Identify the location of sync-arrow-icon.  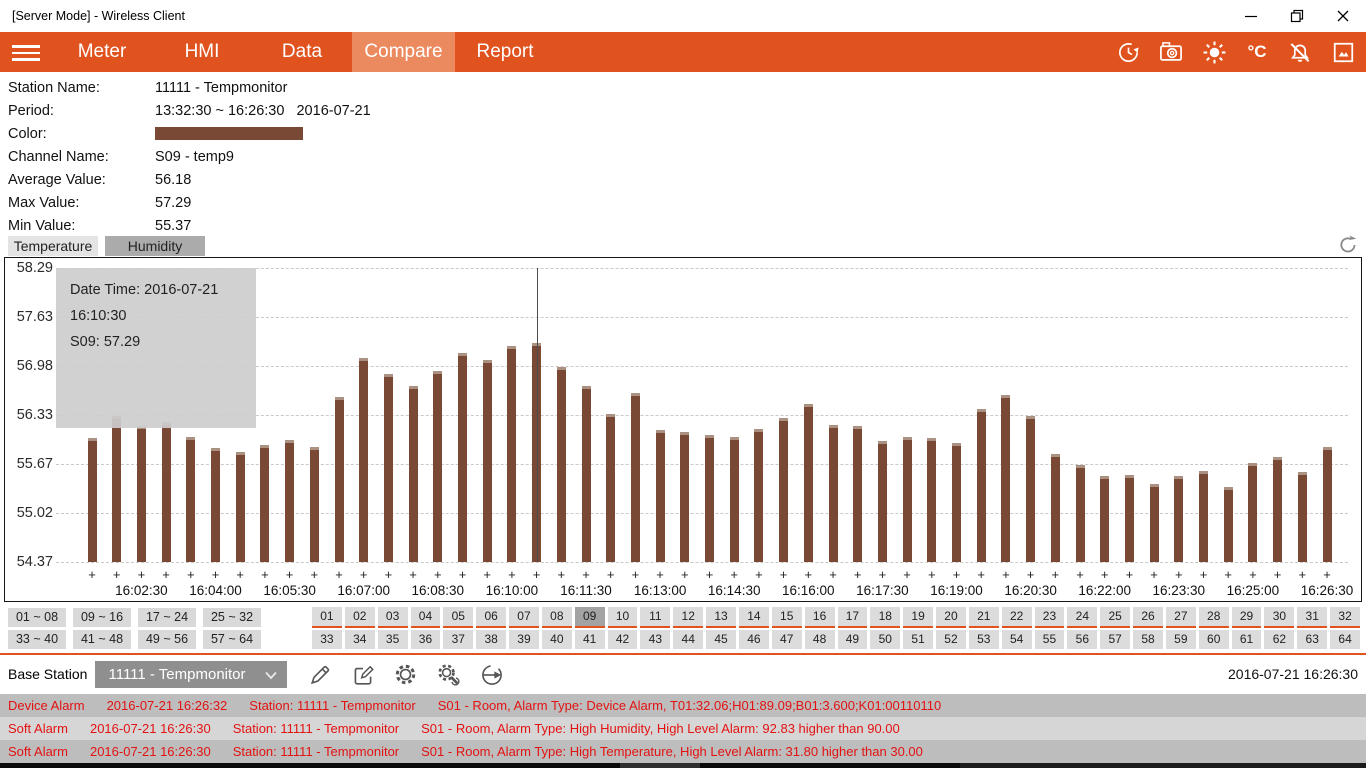
(491, 674).